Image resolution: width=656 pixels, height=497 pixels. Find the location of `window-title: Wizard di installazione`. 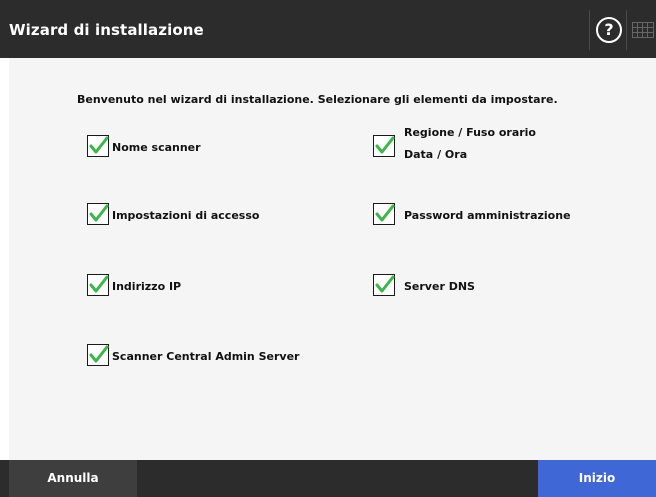

window-title: Wizard di installazione is located at coordinates (106, 30).